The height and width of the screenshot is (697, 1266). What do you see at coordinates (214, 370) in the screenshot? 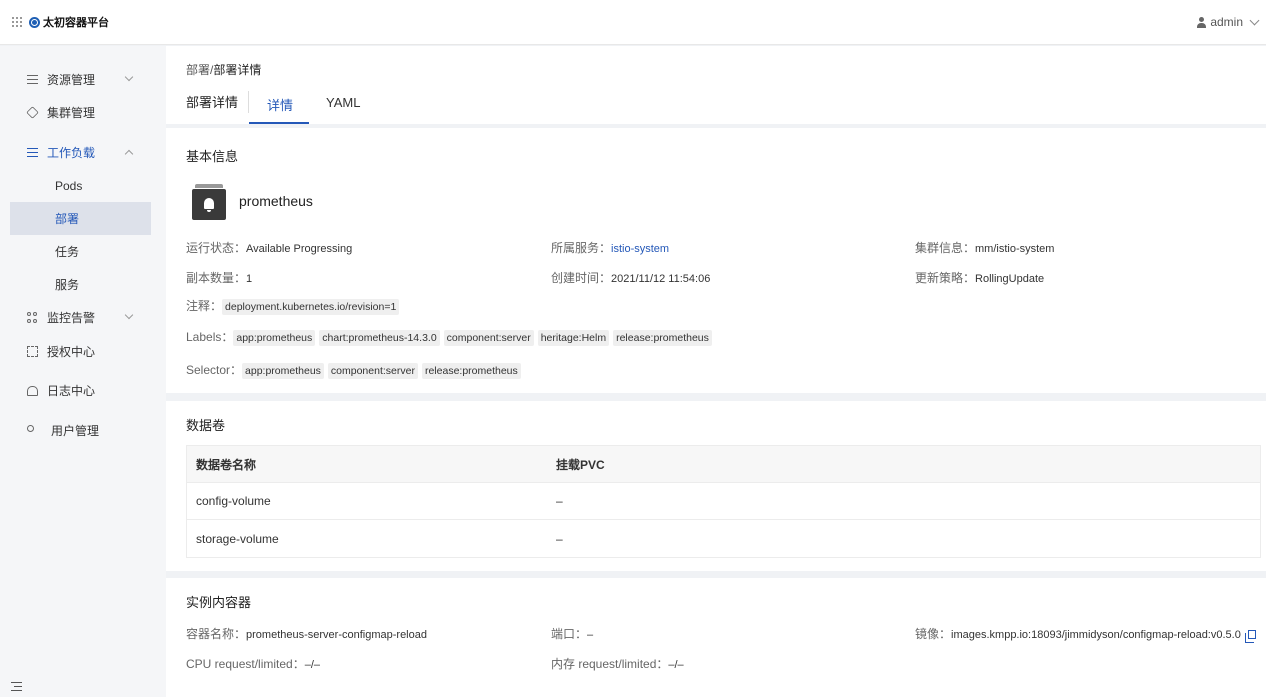
I see `field-label: Selector：` at bounding box center [214, 370].